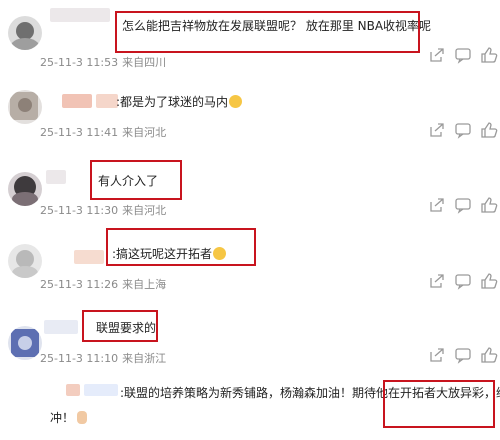 Image resolution: width=500 pixels, height=440 pixels. I want to click on reply-text-line2: 冲！, so click(69, 418).